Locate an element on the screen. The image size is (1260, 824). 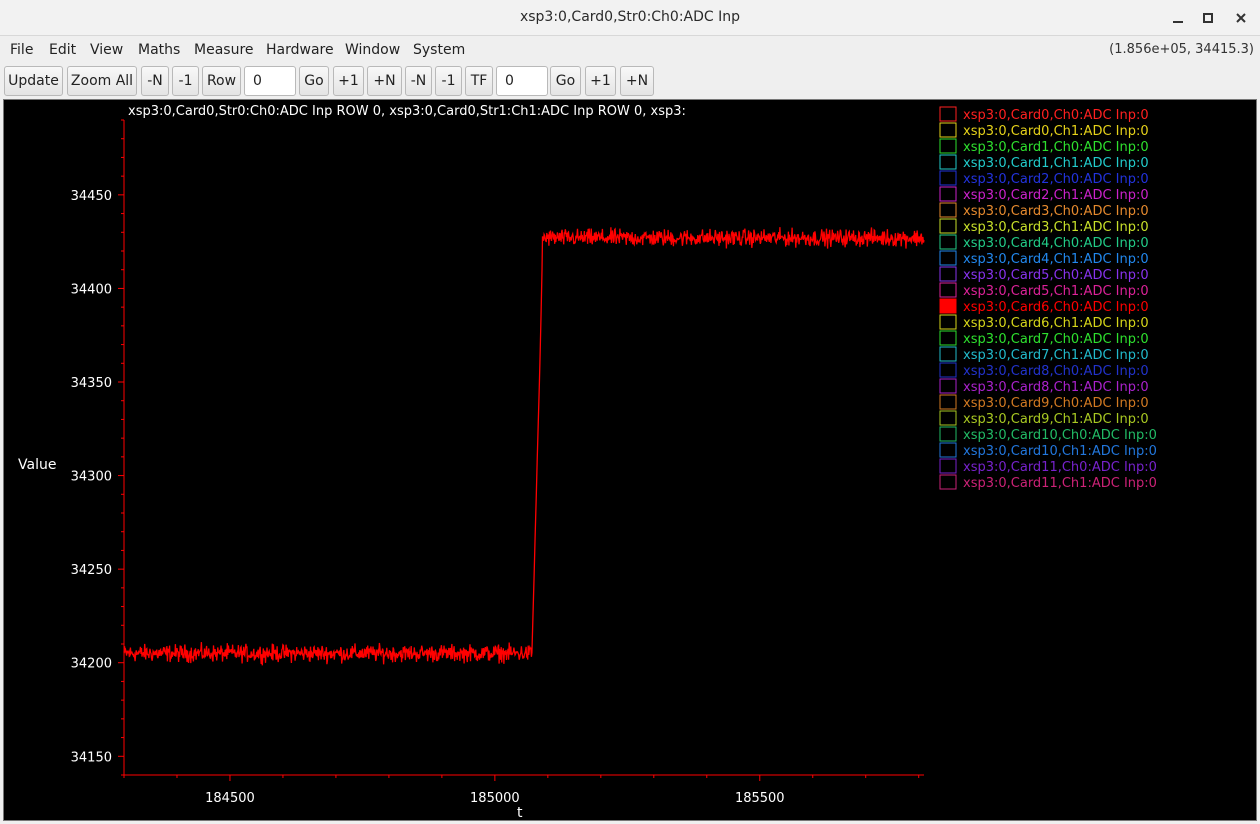
legend-label: xsp3:0,Card0,Ch0:ADC Inp:0 is located at coordinates (1056, 115).